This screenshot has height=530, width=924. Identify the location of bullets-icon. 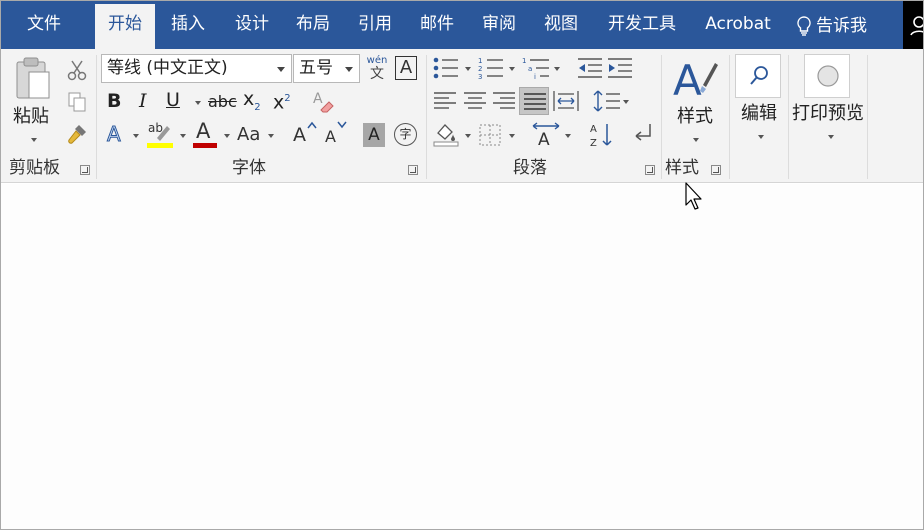
(446, 68).